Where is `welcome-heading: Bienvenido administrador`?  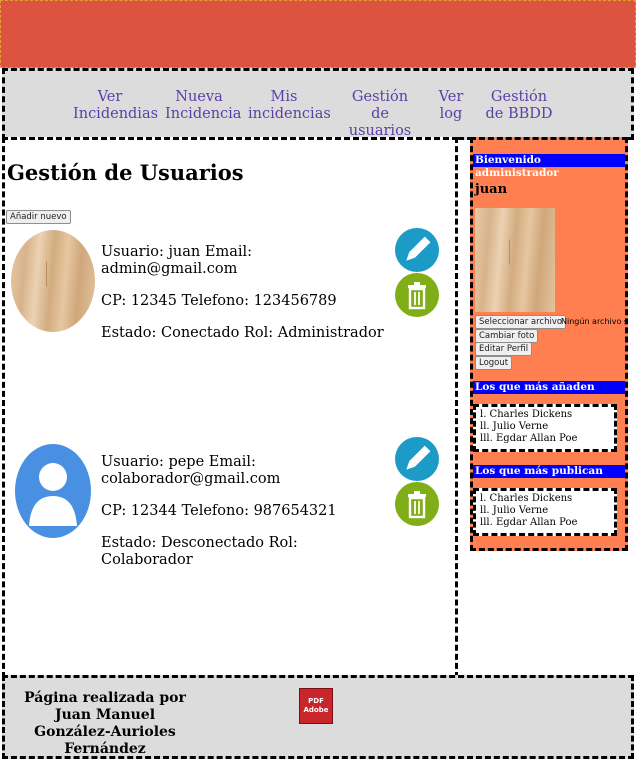
welcome-heading: Bienvenido administrador is located at coordinates (549, 166).